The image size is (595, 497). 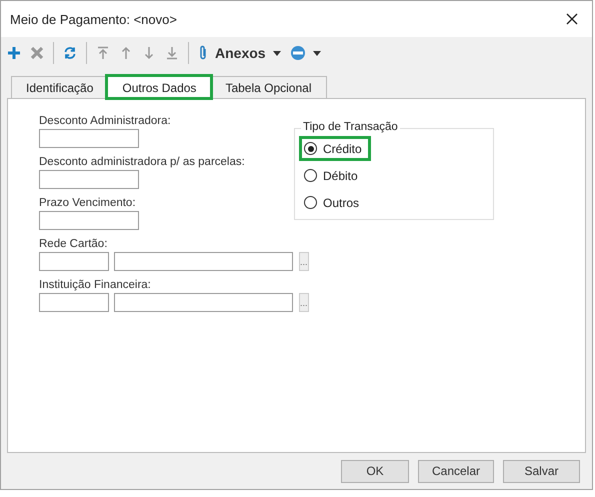 What do you see at coordinates (203, 53) in the screenshot?
I see `paperclip-icon` at bounding box center [203, 53].